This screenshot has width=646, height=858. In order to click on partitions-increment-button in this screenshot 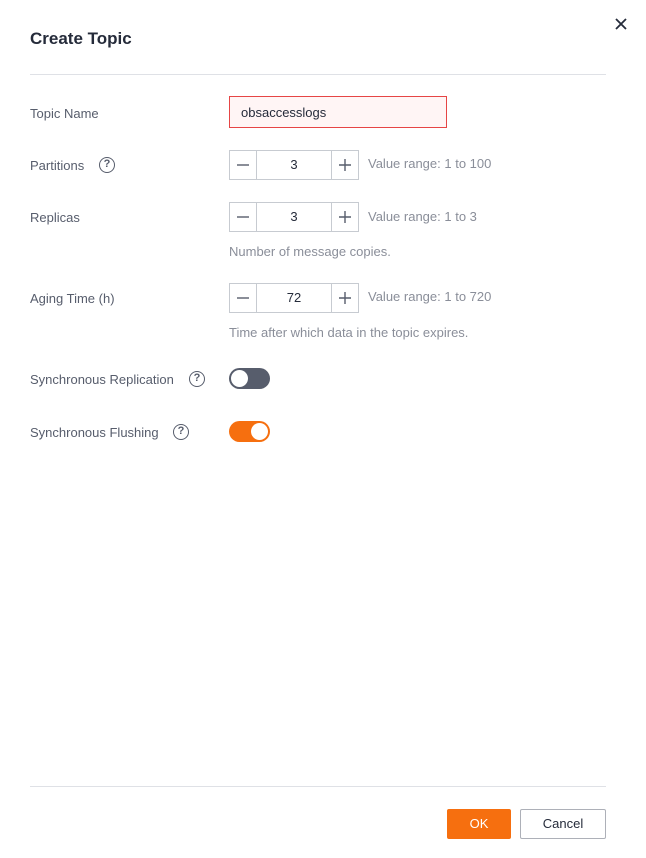, I will do `click(345, 165)`.